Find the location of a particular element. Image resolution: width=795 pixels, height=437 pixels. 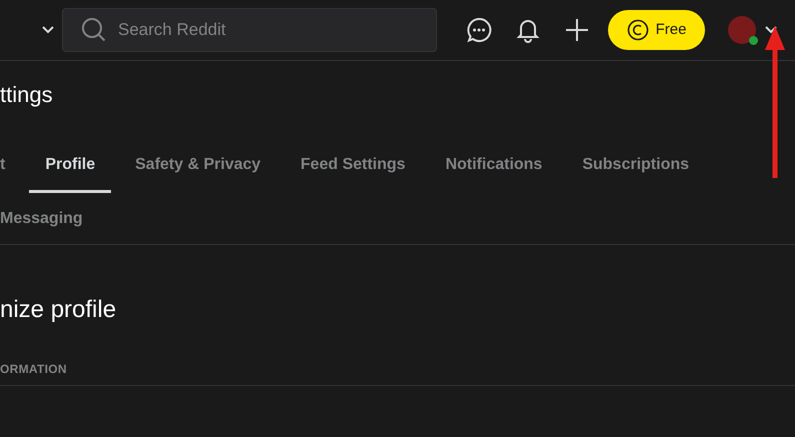

settings-tab: Profile is located at coordinates (70, 166).